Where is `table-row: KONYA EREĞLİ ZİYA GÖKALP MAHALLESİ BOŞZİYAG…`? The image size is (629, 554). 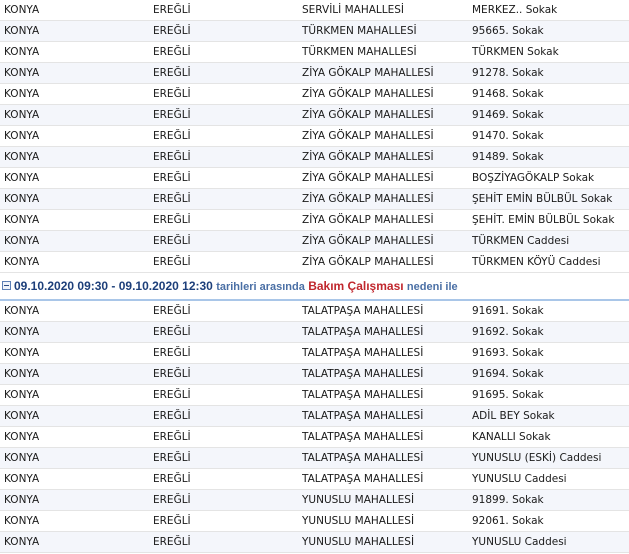
table-row: KONYA EREĞLİ ZİYA GÖKALP MAHALLESİ BOŞZİYAG… is located at coordinates (314, 178).